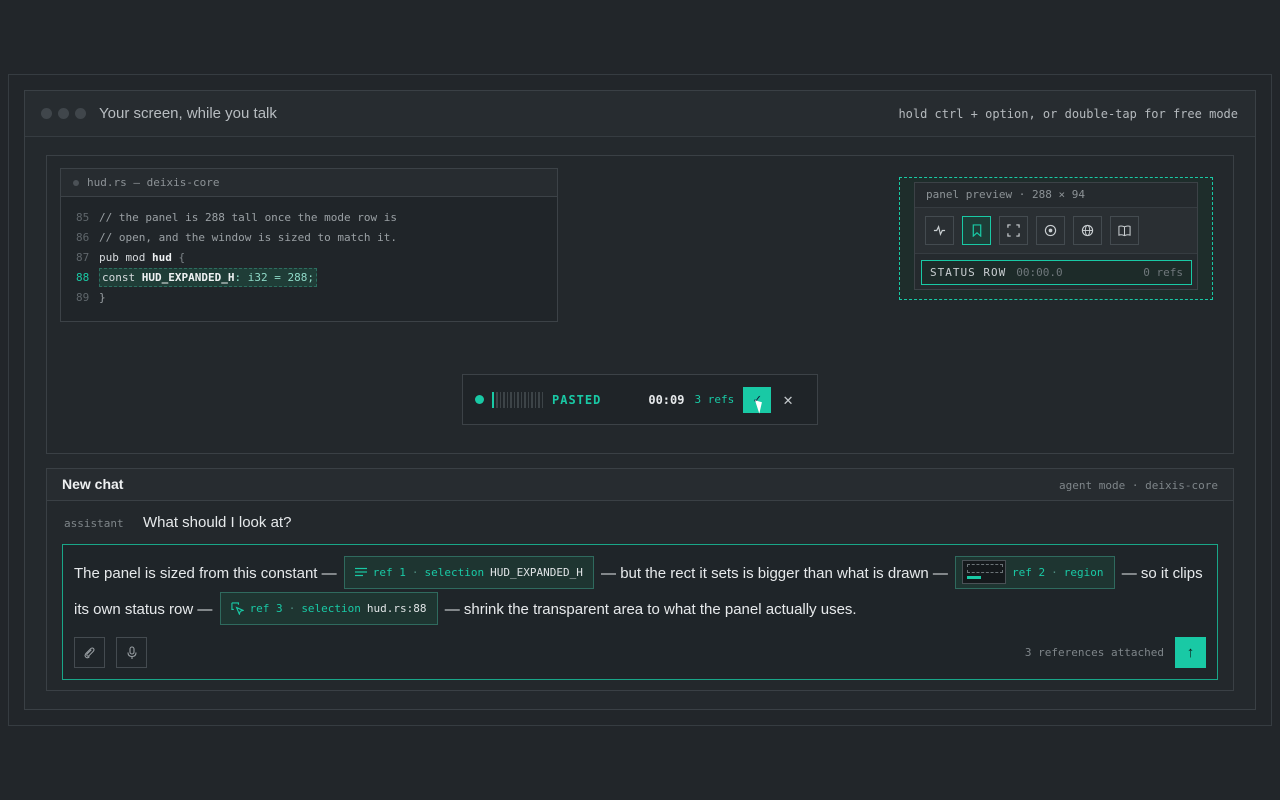 The height and width of the screenshot is (800, 1280). Describe the element at coordinates (309, 257) in the screenshot. I see `code-line: 87 pub mod hud {` at that location.